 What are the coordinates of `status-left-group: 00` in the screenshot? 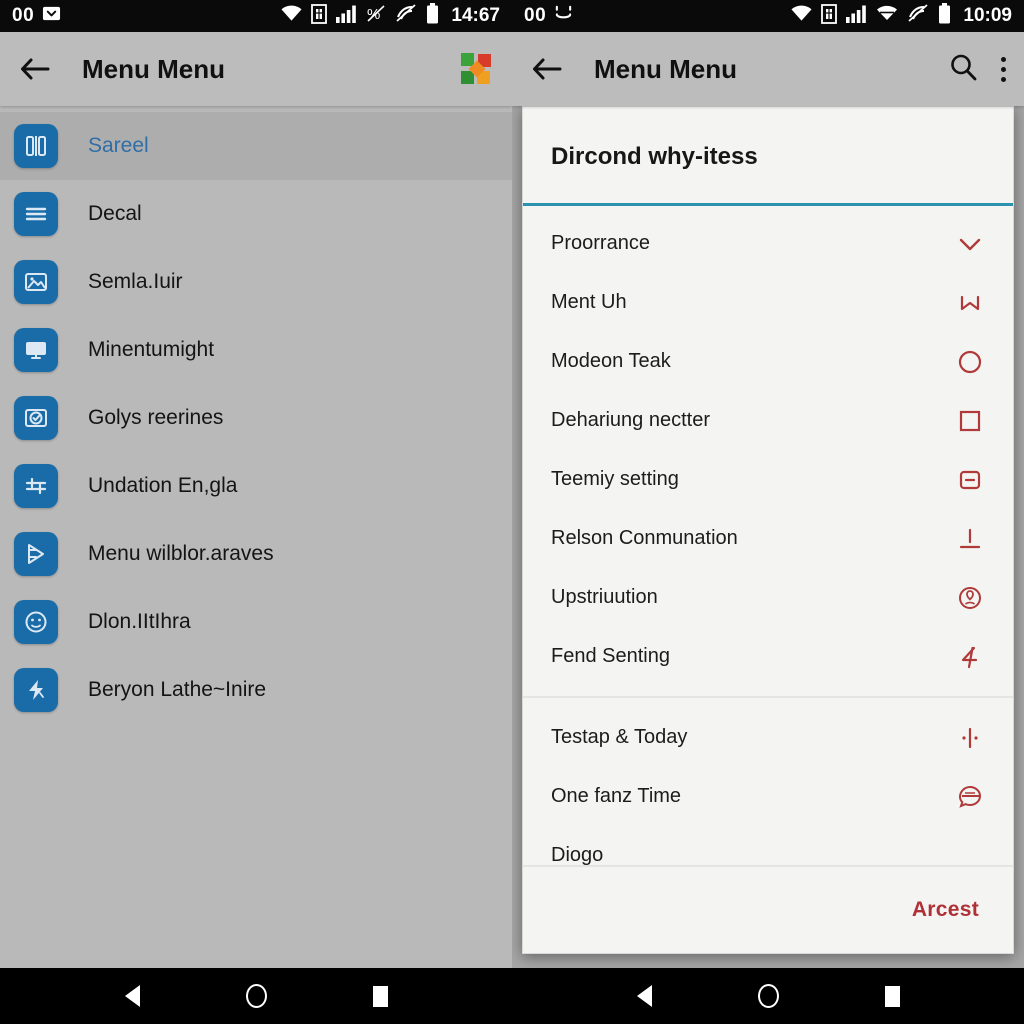 It's located at (548, 16).